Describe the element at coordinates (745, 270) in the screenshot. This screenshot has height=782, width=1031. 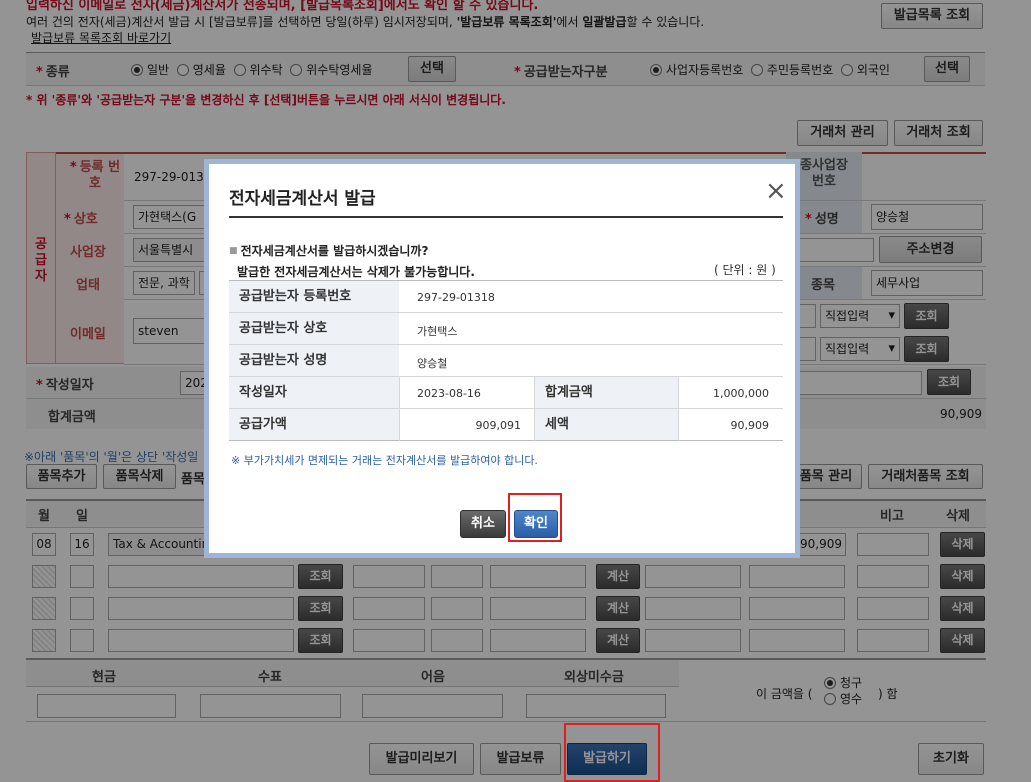
I see `dialog-unit: ( 단위 : 원 )` at that location.